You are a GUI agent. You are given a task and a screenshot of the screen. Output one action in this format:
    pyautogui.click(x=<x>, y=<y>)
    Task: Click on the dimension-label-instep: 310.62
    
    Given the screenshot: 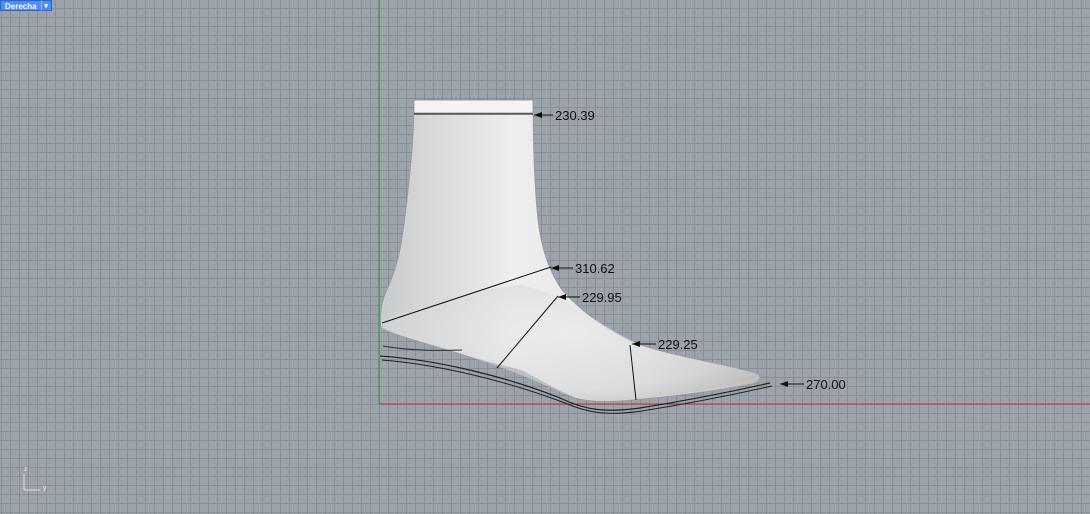 What is the action you would take?
    pyautogui.click(x=595, y=268)
    